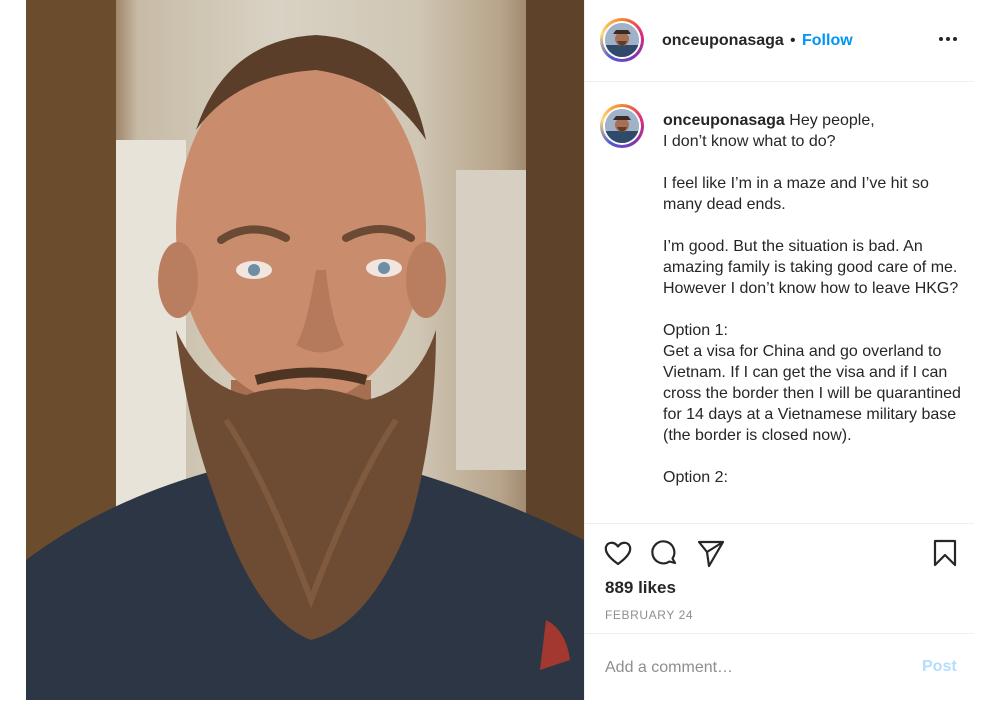 The image size is (1000, 701). I want to click on comment-bubble-icon, so click(664, 553).